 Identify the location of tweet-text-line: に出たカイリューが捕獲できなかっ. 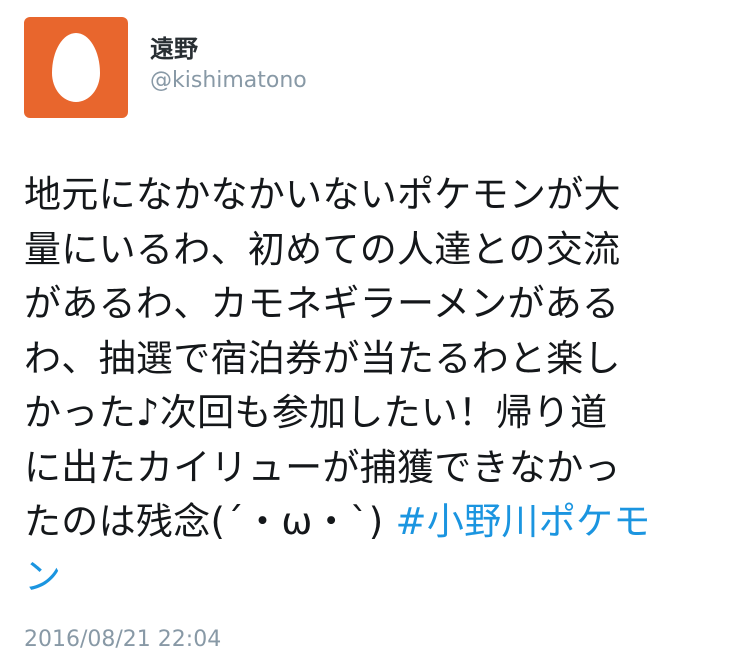
(322, 467).